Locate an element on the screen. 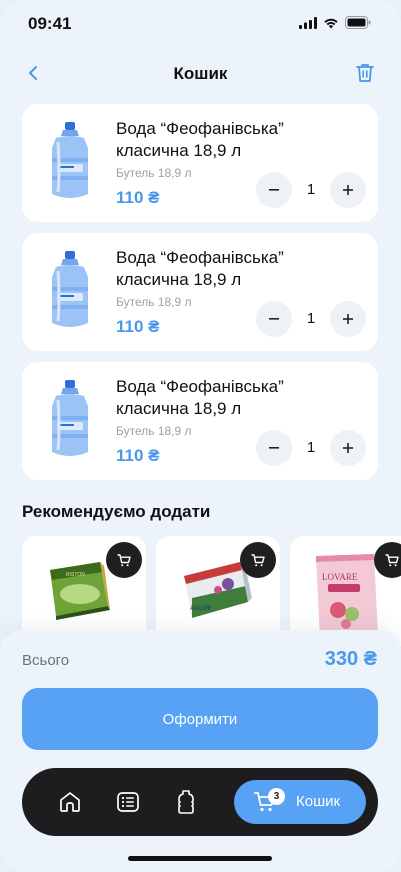  list-icon is located at coordinates (128, 802).